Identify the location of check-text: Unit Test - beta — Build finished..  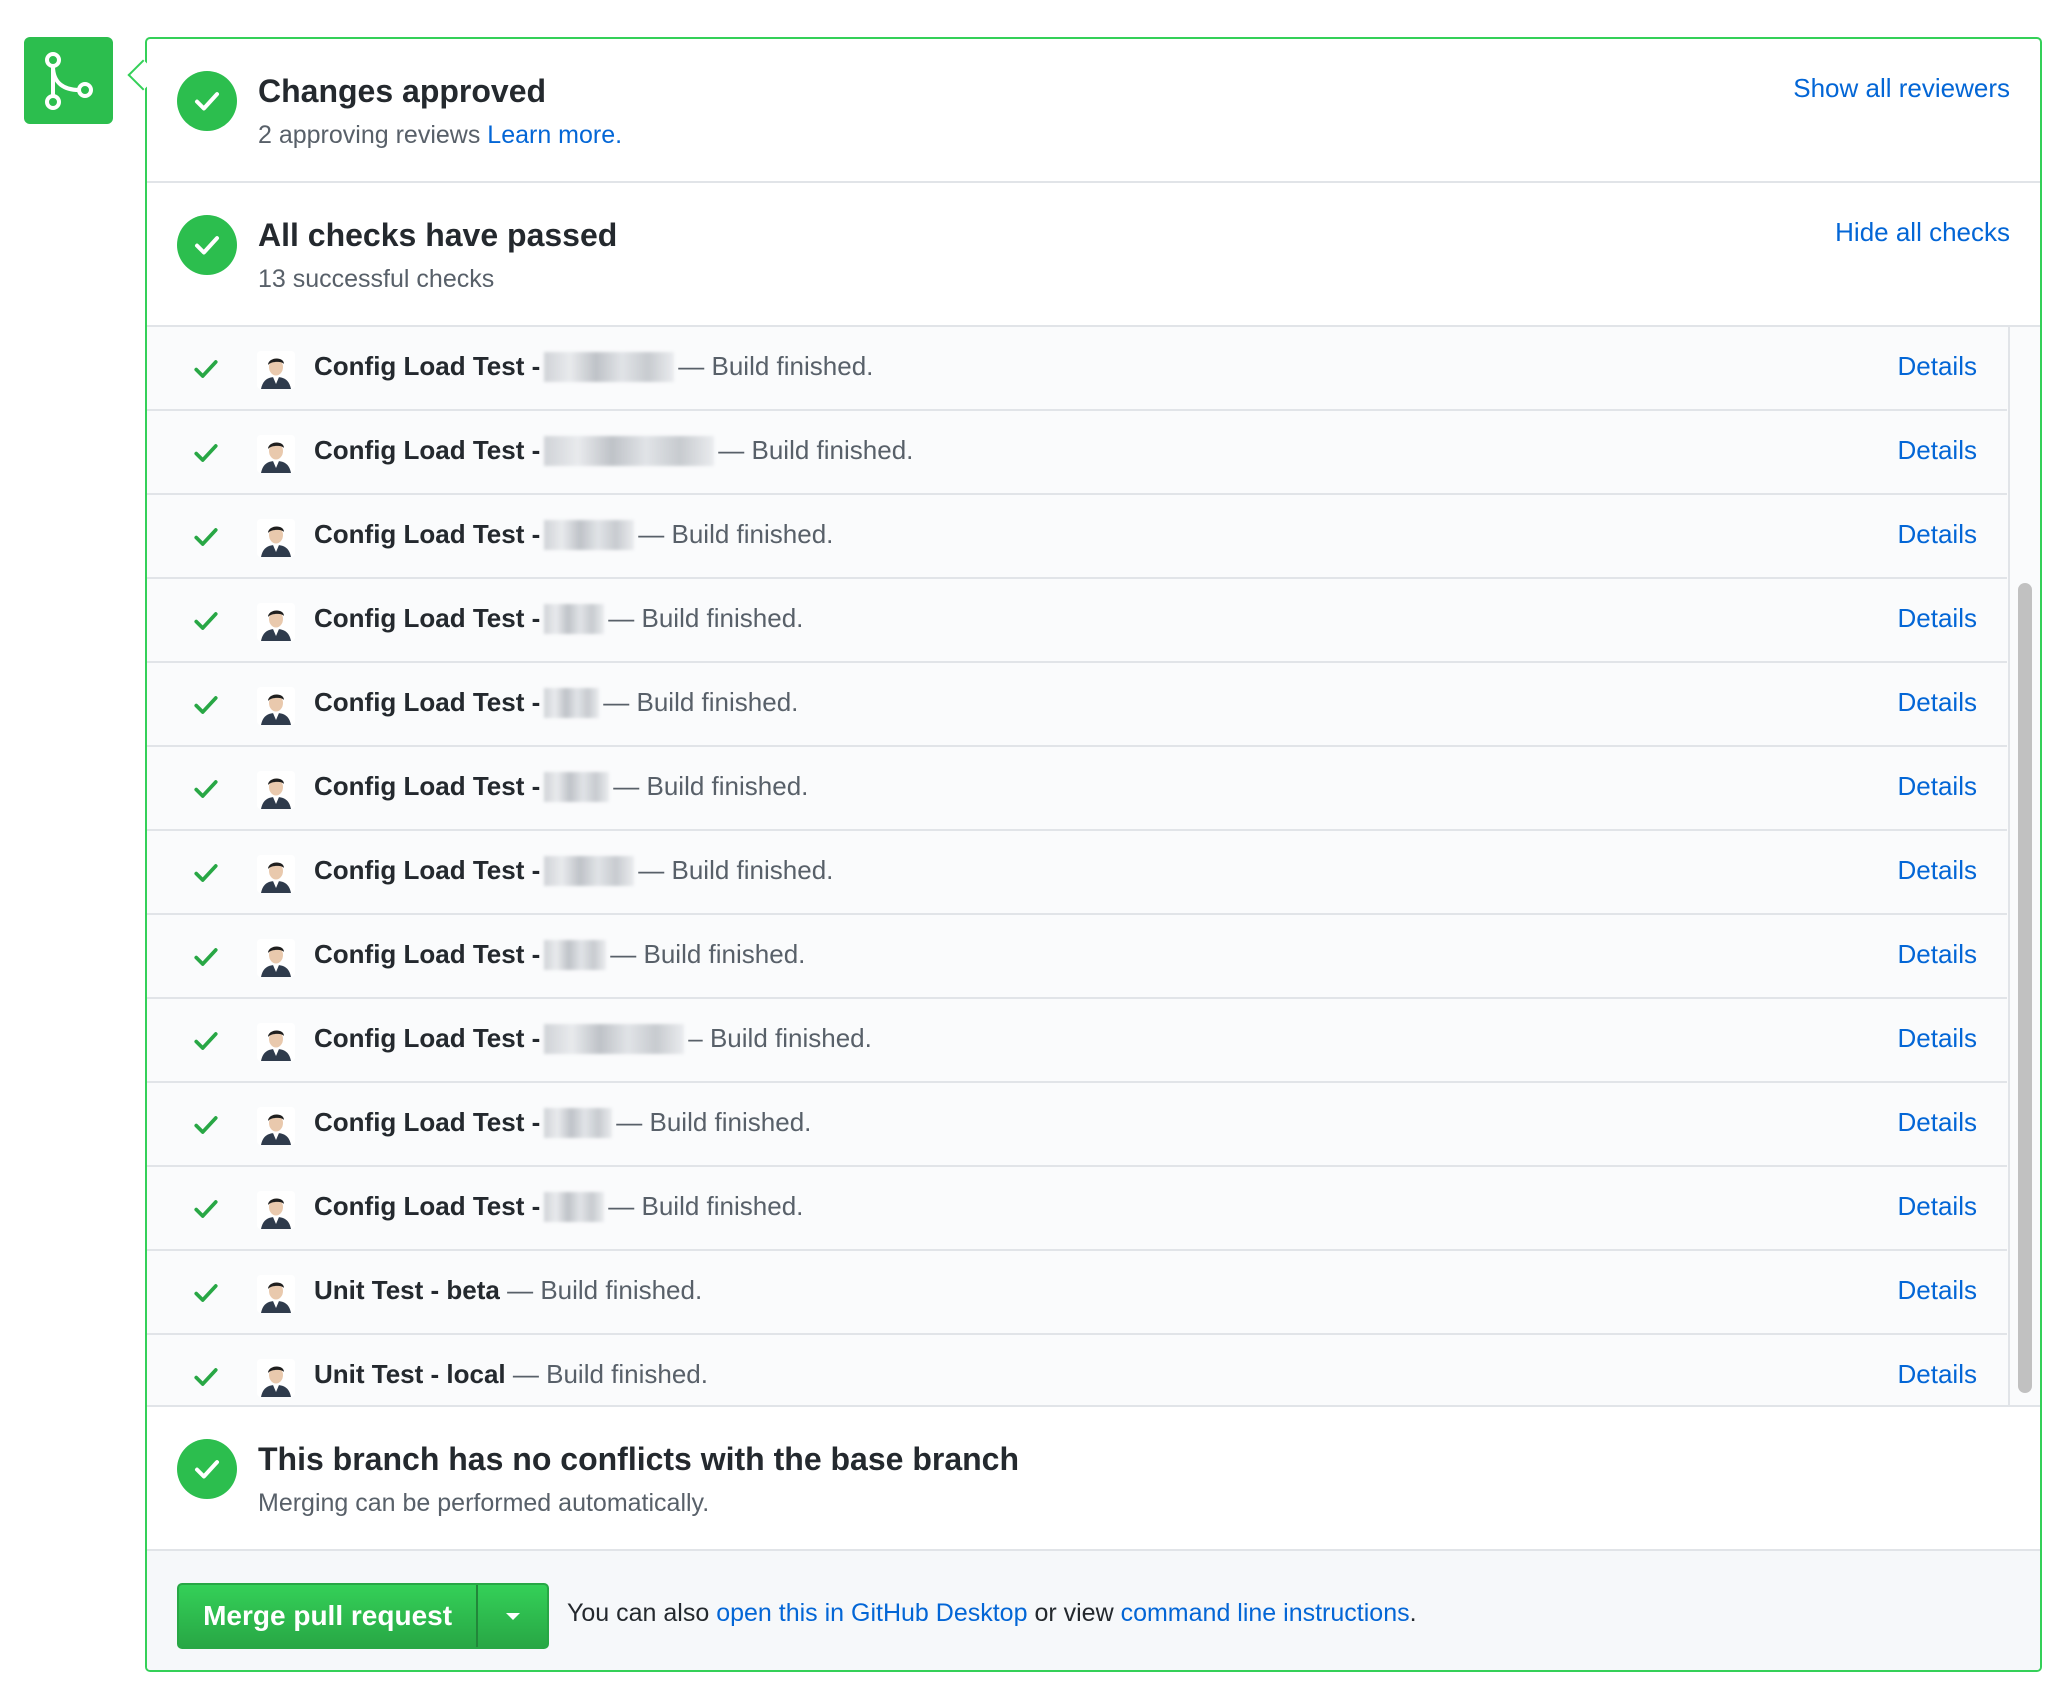
(508, 1290).